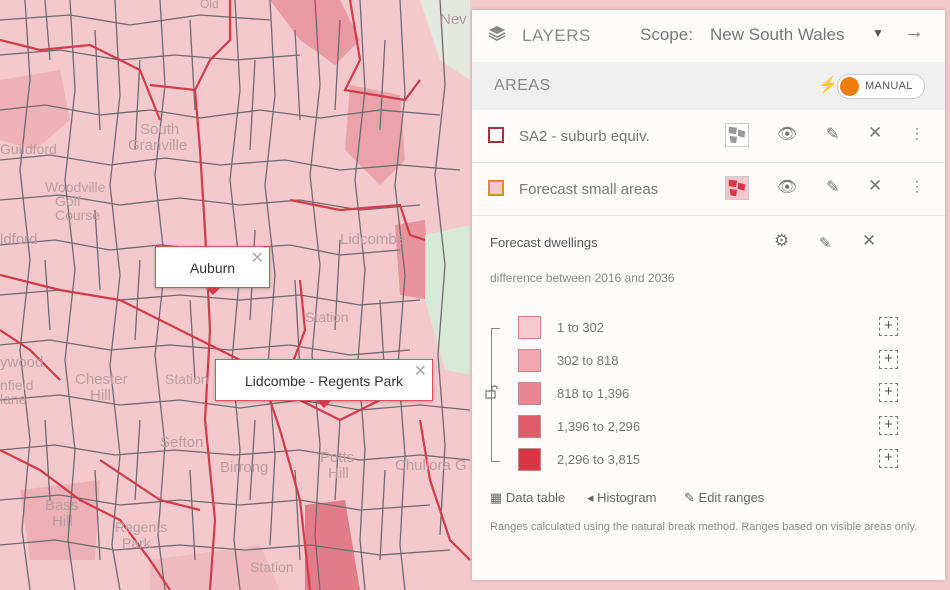  I want to click on map-label: Guildford, so click(28, 149).